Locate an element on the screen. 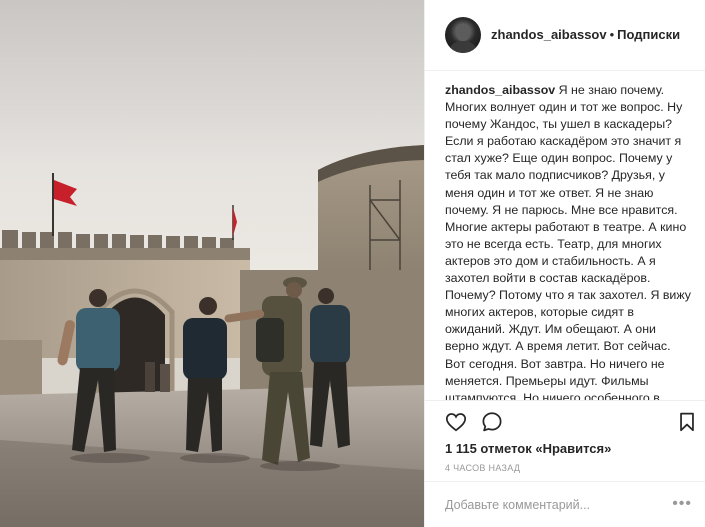 The width and height of the screenshot is (705, 527). likes-count: 1 115 отметок «Нравится» is located at coordinates (528, 448).